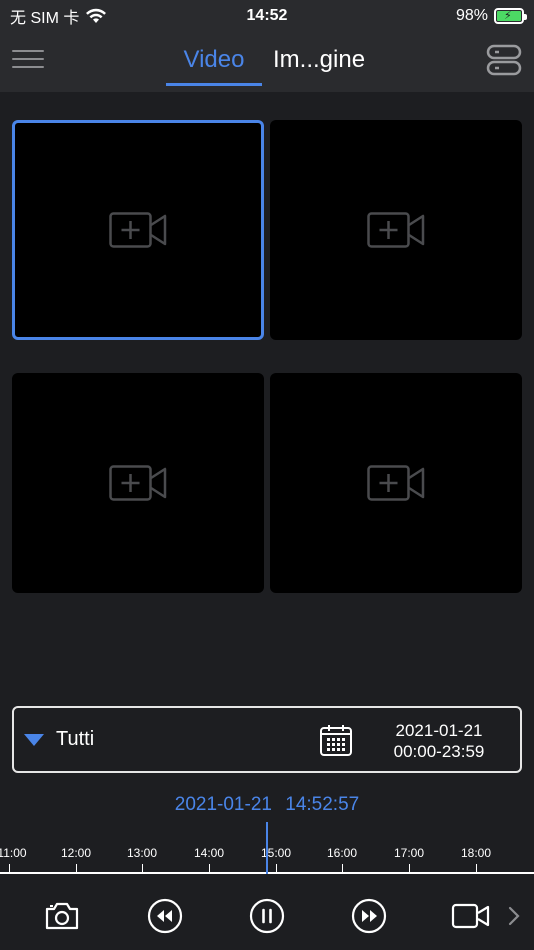 This screenshot has width=534, height=950. I want to click on tick-label: 12:00, so click(76, 853).